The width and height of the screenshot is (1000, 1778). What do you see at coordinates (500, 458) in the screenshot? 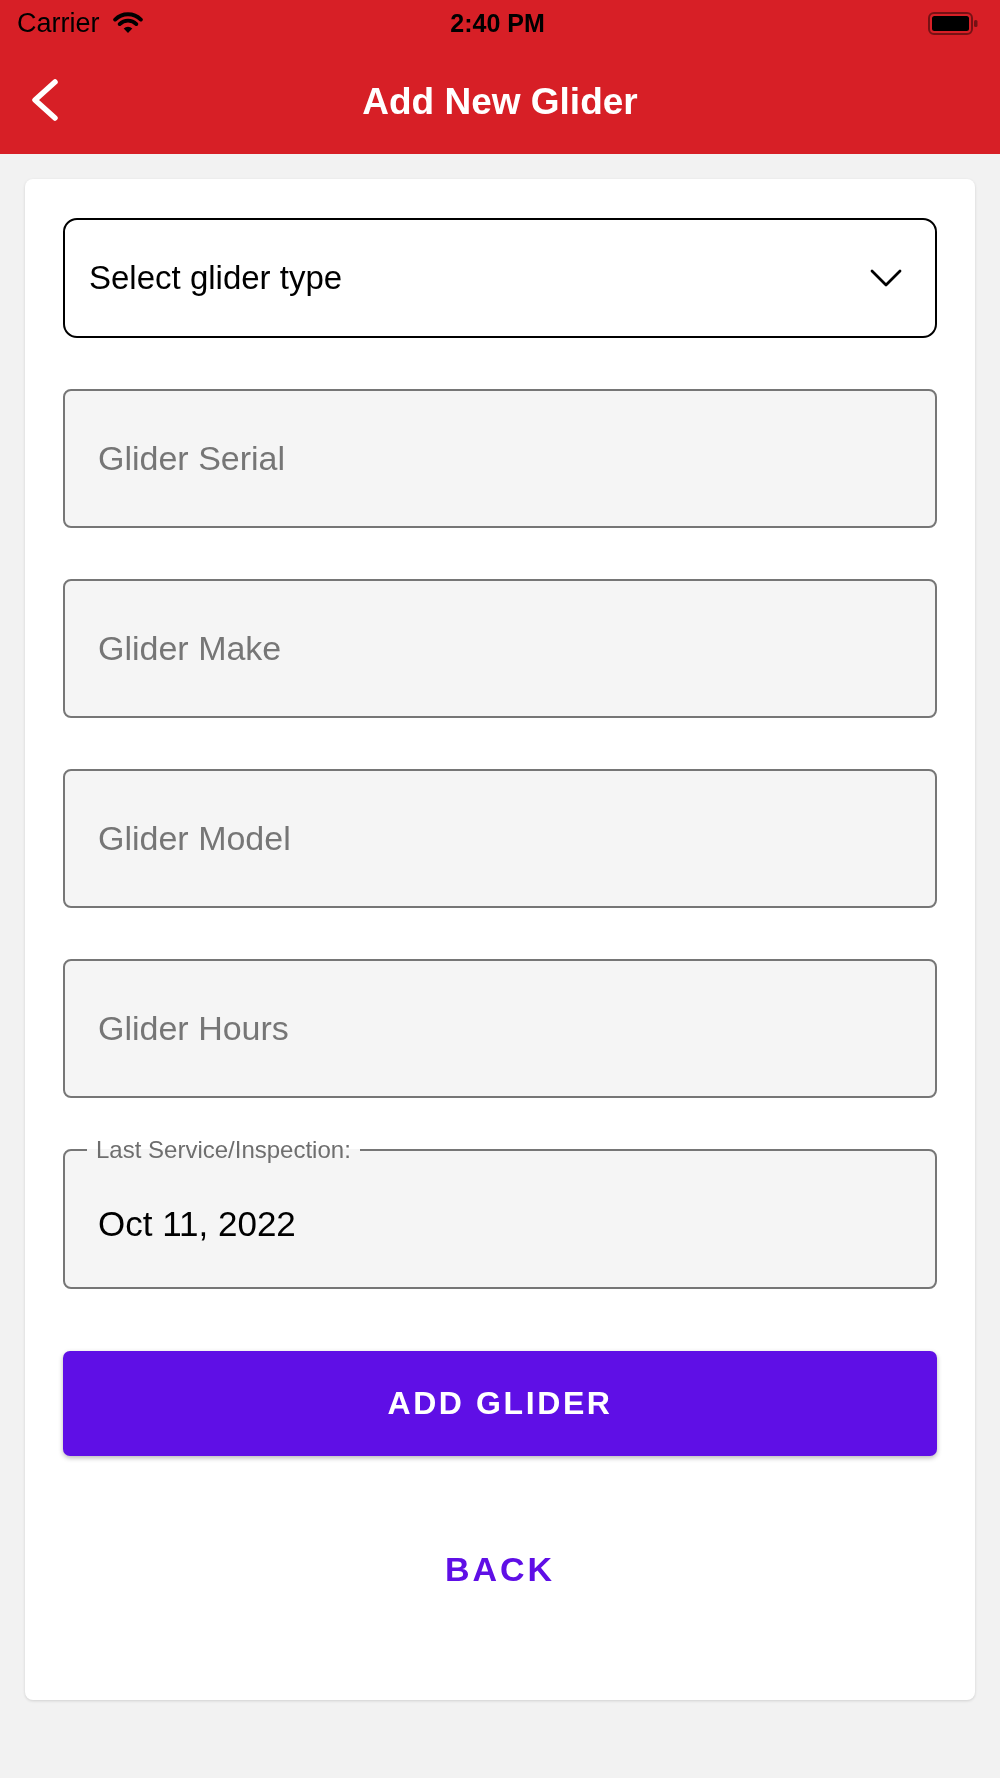
I see `text-field: Glider Serial` at bounding box center [500, 458].